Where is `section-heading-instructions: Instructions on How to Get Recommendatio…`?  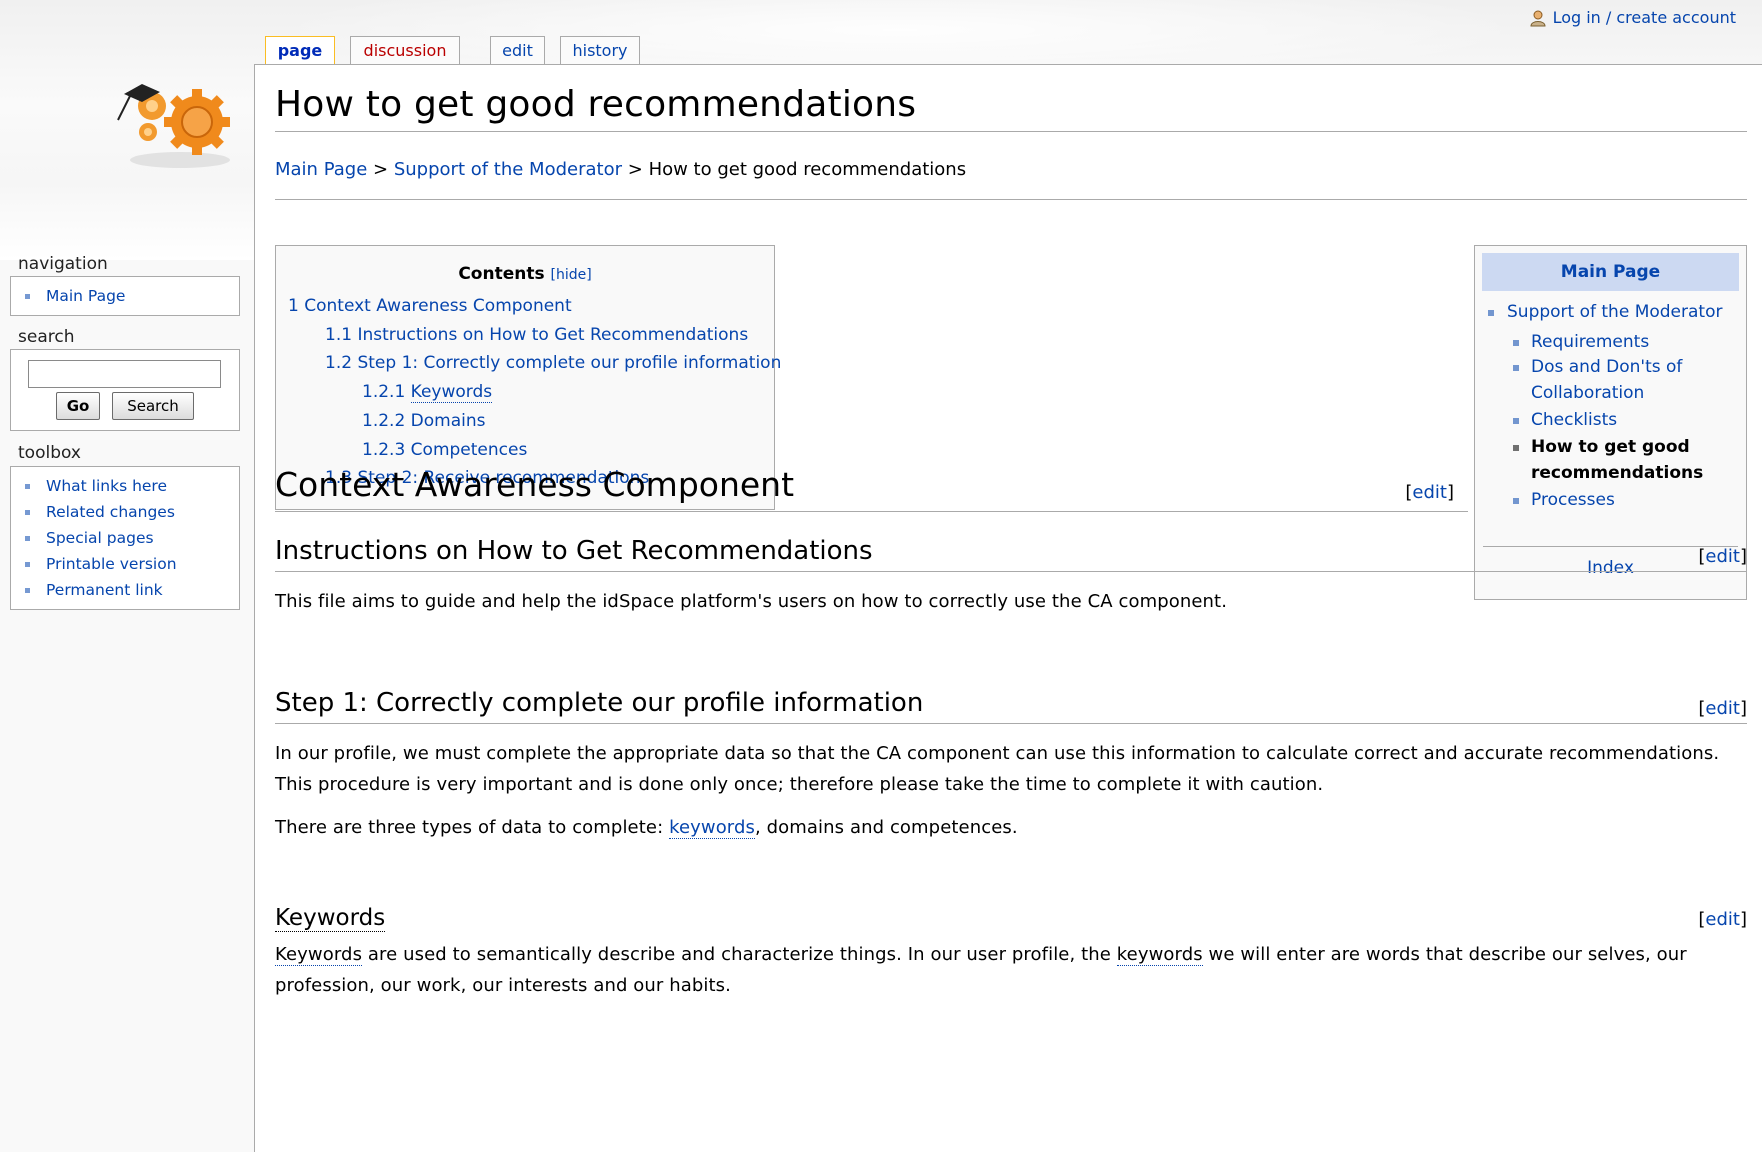
section-heading-instructions: Instructions on How to Get Recommendatio… is located at coordinates (1011, 553).